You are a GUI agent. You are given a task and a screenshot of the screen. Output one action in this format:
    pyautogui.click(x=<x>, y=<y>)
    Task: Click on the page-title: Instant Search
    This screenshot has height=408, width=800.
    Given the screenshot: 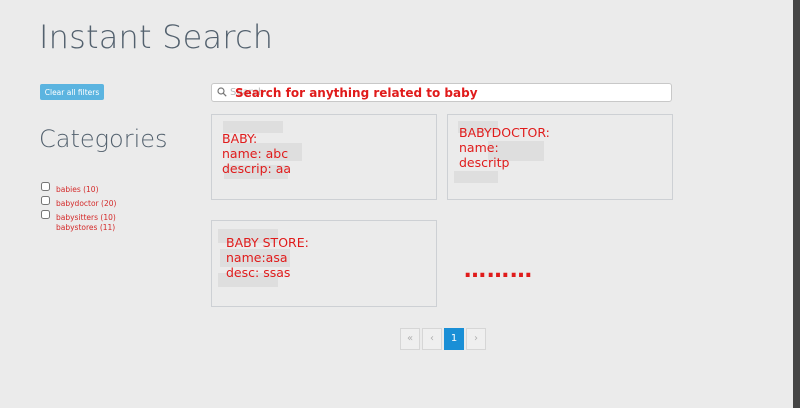 What is the action you would take?
    pyautogui.click(x=156, y=37)
    